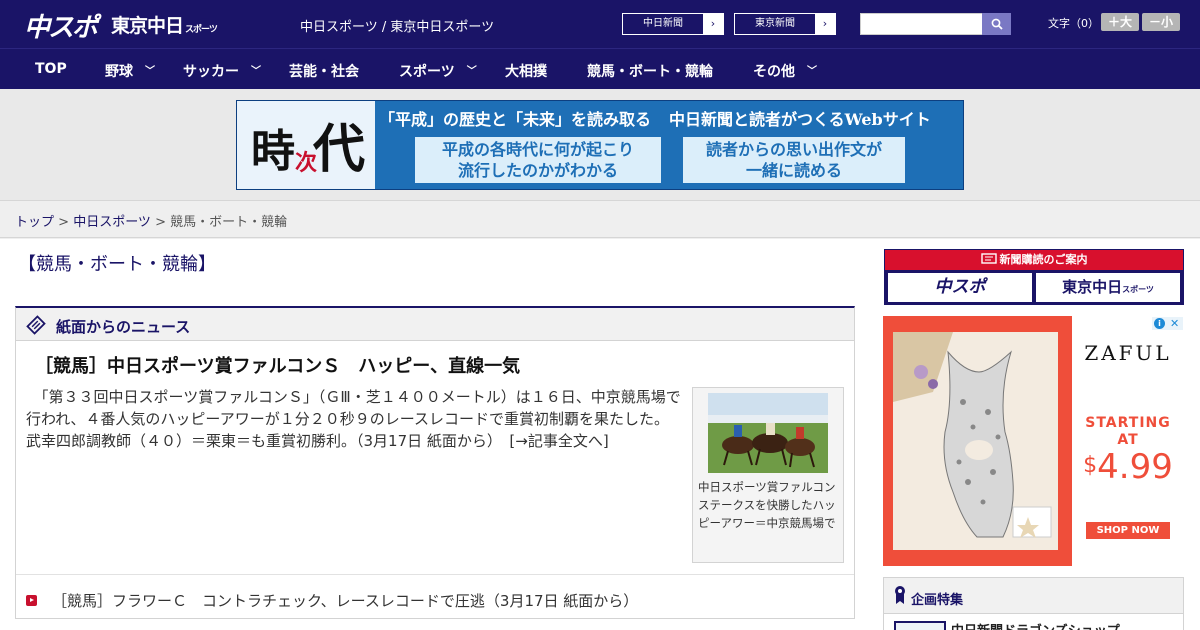 The height and width of the screenshot is (630, 1200). I want to click on close-icon: ✕, so click(1174, 323).